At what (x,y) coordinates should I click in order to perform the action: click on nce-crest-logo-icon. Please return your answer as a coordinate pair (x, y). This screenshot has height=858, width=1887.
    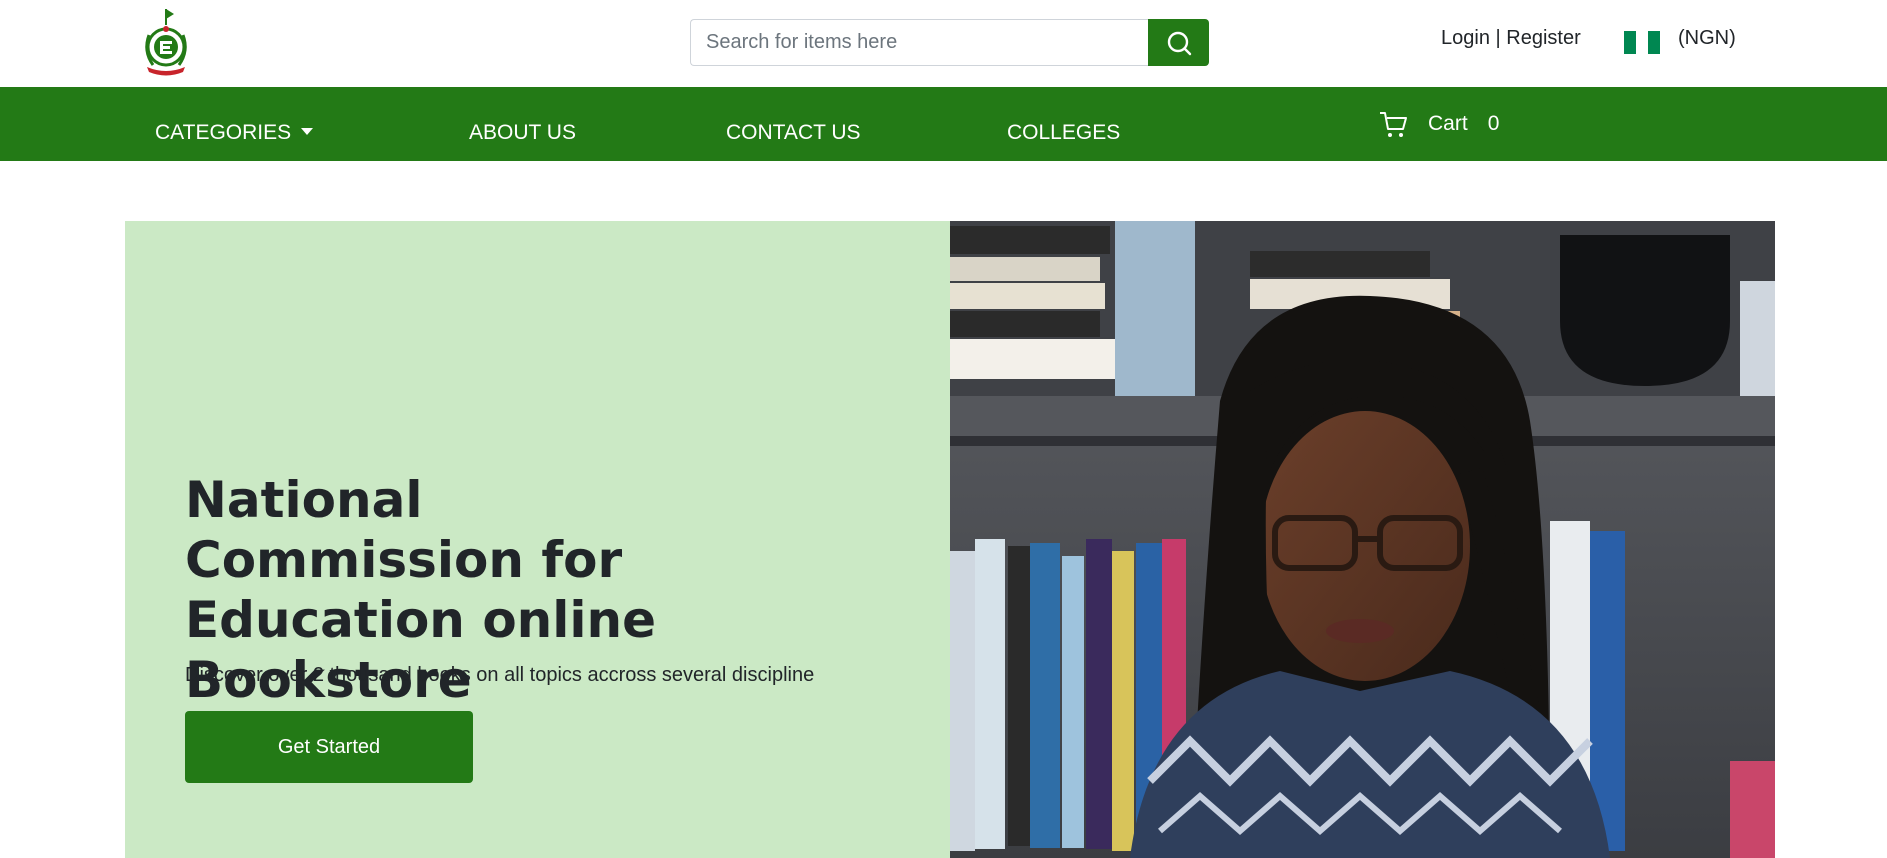
    Looking at the image, I should click on (166, 42).